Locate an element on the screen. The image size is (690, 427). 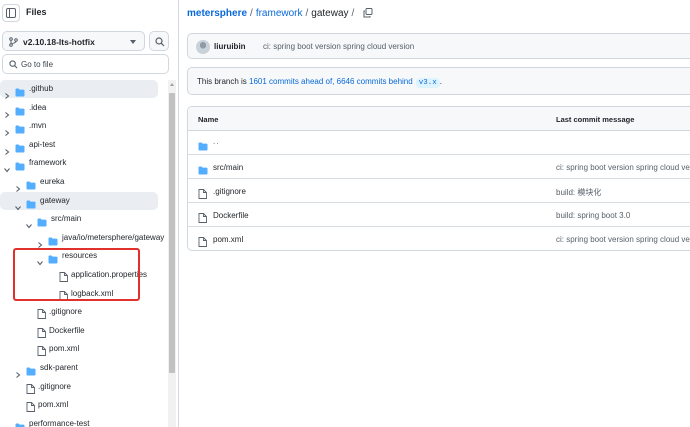
tree-folder-java-io-metersphere-gateway: java/io/metersphere/gateway is located at coordinates (82, 238).